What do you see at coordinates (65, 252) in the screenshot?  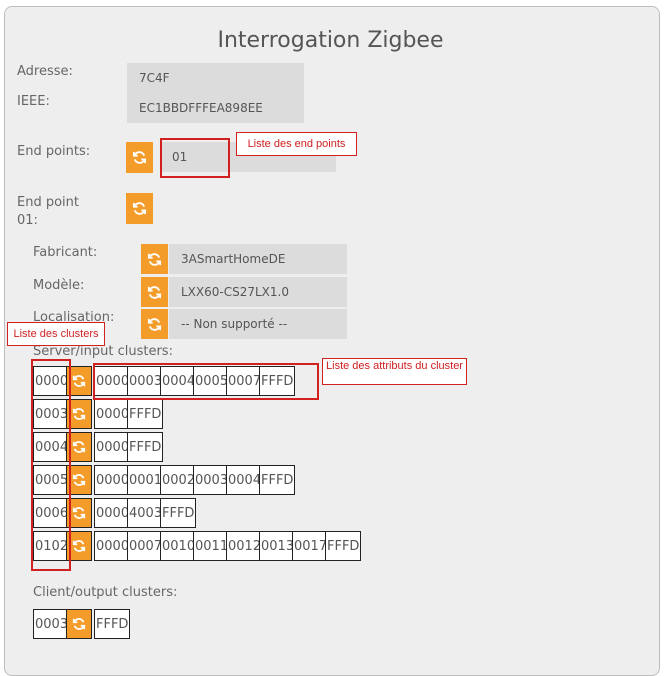 I see `fabricant-label: Fabricant:` at bounding box center [65, 252].